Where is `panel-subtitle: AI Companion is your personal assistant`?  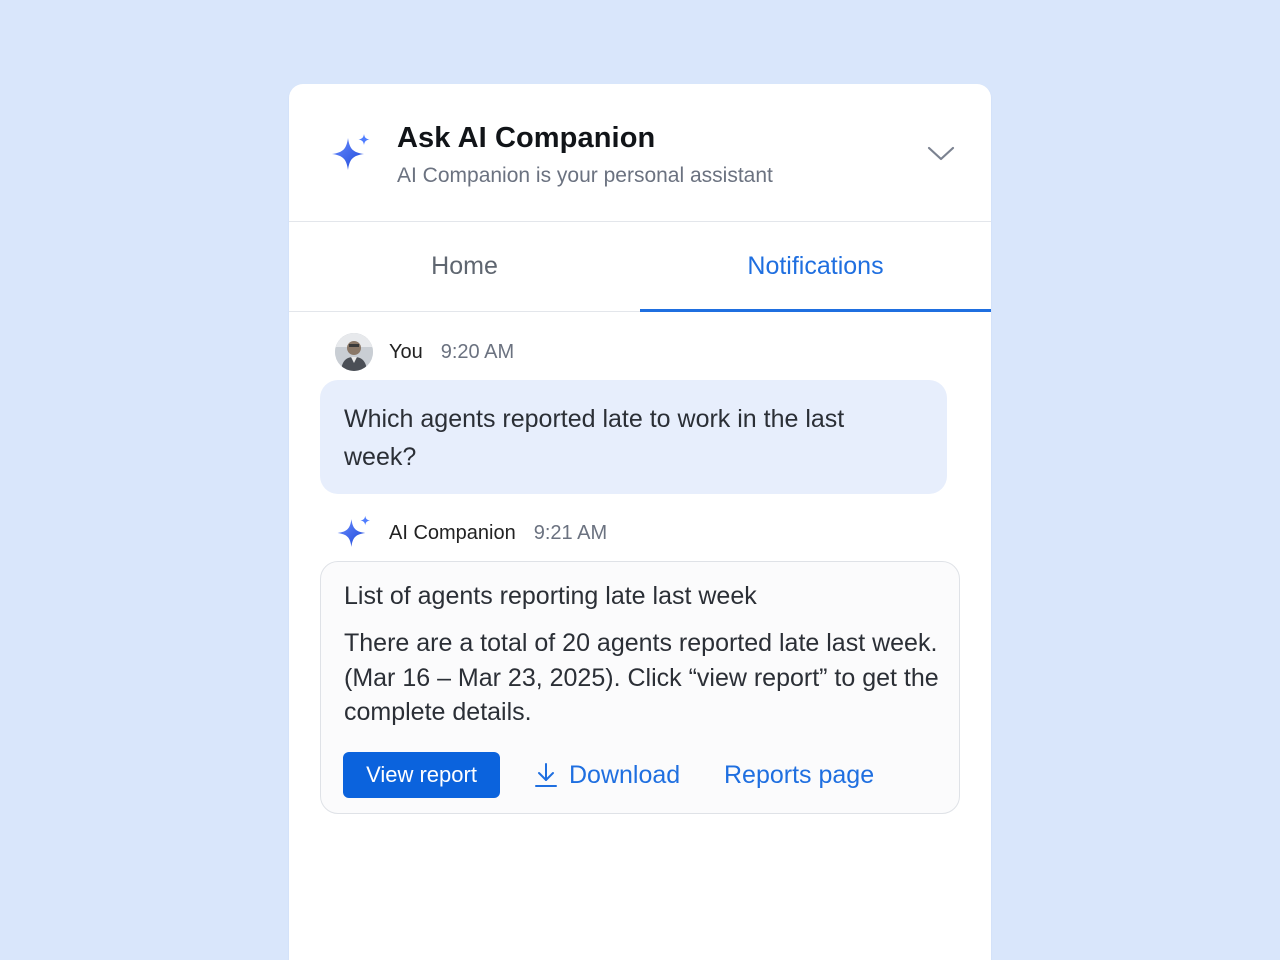 panel-subtitle: AI Companion is your personal assistant is located at coordinates (585, 175).